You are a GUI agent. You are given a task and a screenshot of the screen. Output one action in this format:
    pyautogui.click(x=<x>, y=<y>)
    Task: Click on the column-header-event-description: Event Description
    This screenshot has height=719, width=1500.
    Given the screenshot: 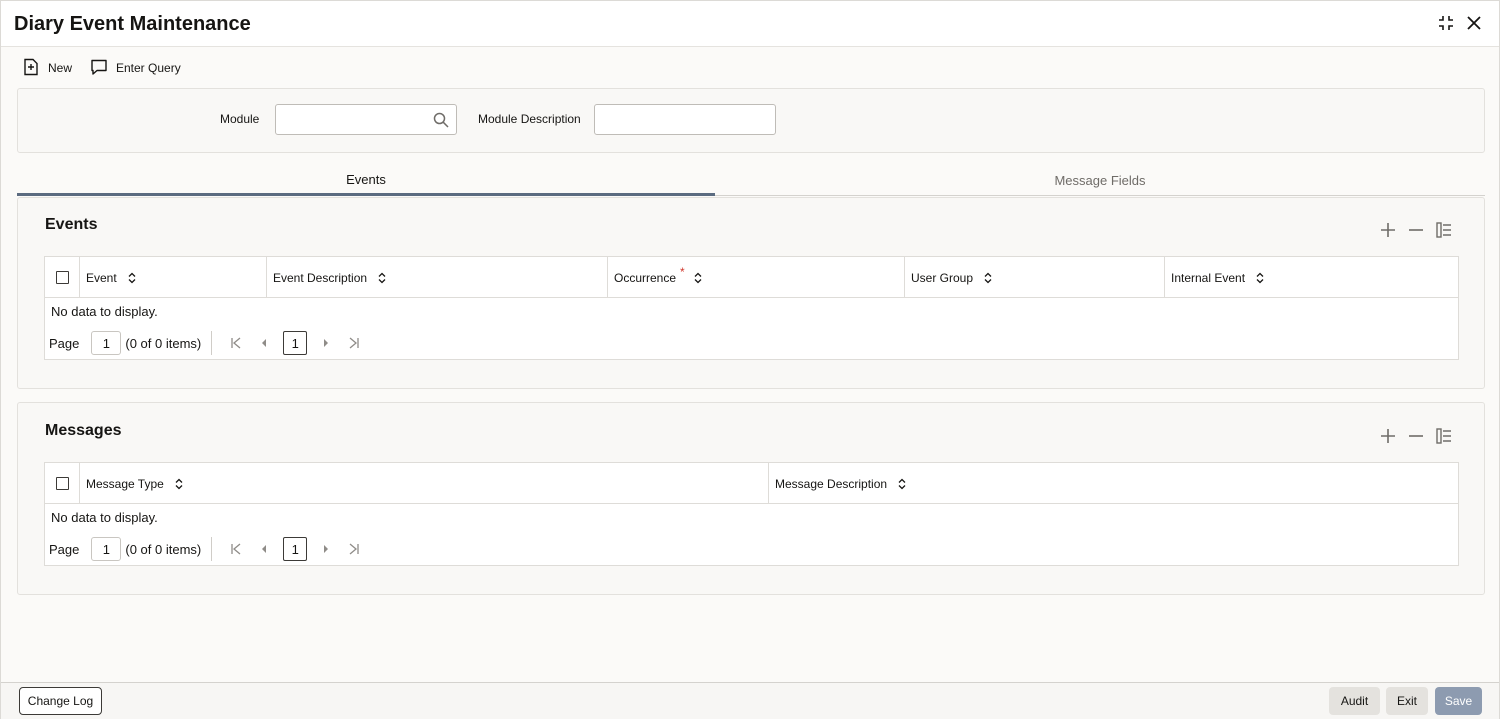 What is the action you would take?
    pyautogui.click(x=437, y=277)
    